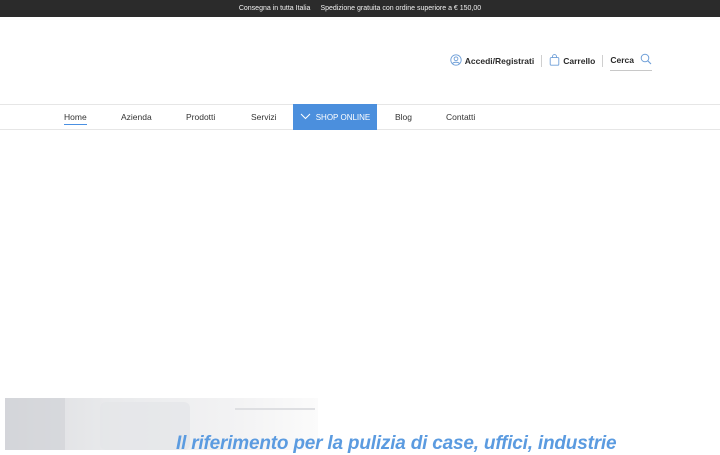 This screenshot has width=720, height=455. Describe the element at coordinates (75, 124) in the screenshot. I see `active-underline` at that location.